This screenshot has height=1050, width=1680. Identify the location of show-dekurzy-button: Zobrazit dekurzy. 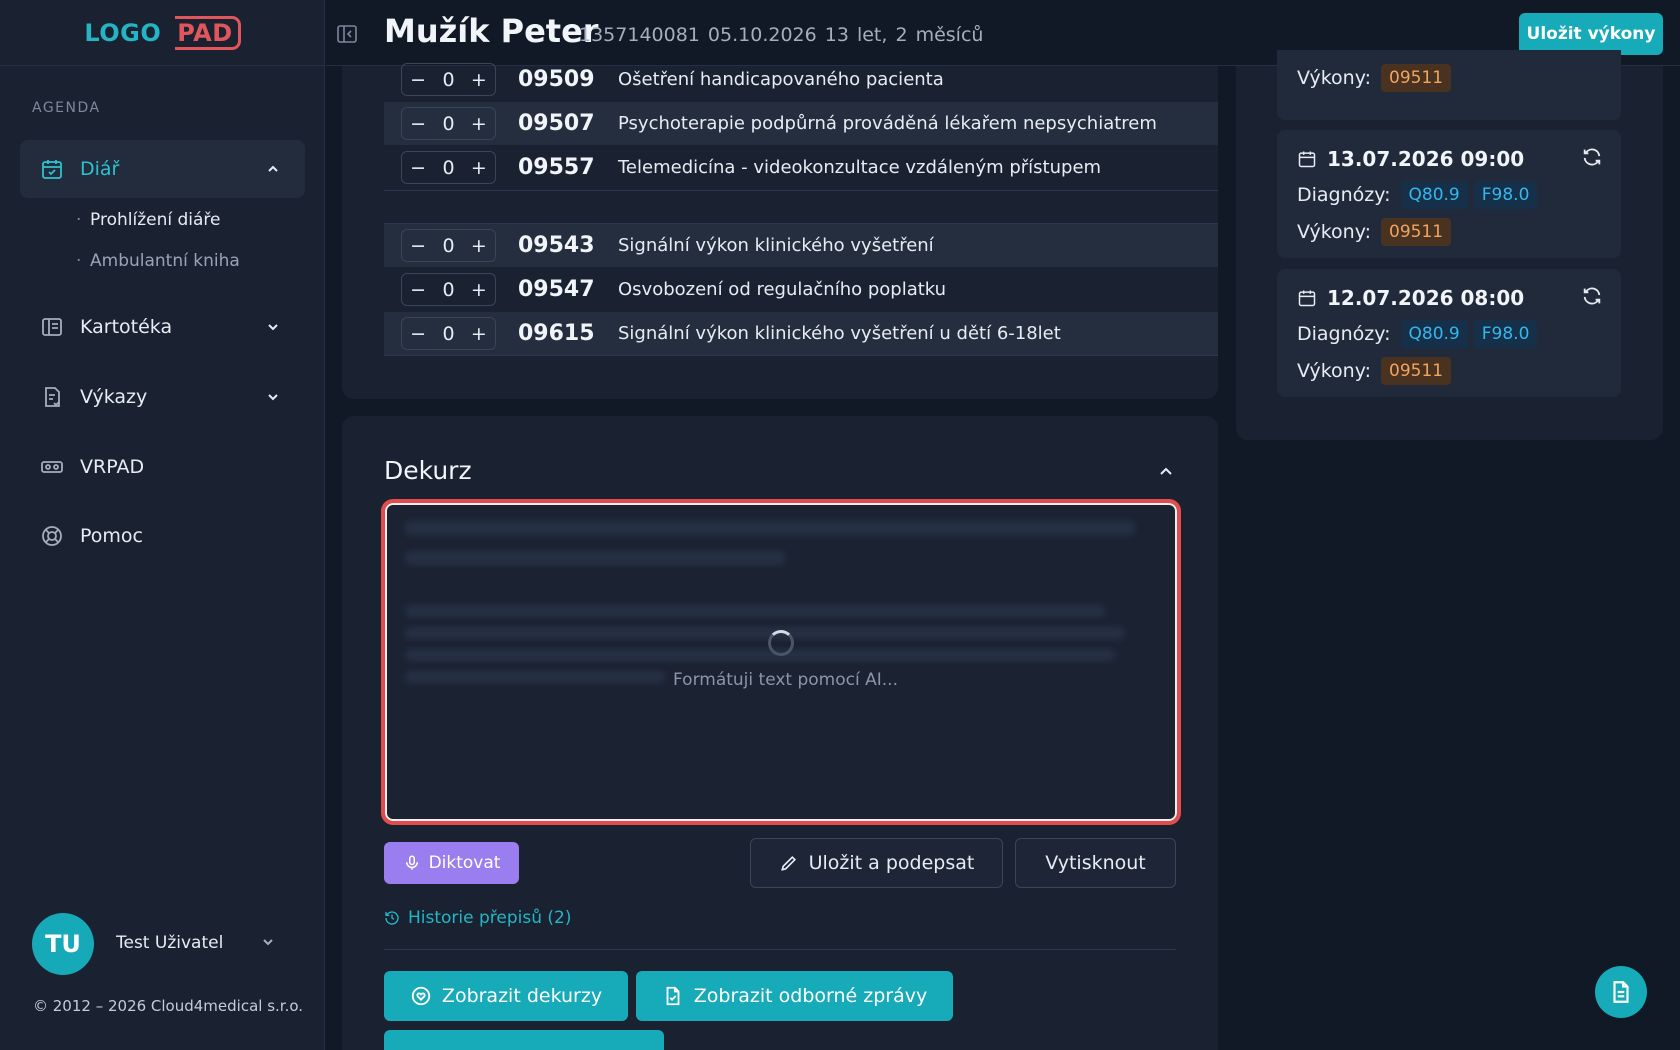
(506, 996).